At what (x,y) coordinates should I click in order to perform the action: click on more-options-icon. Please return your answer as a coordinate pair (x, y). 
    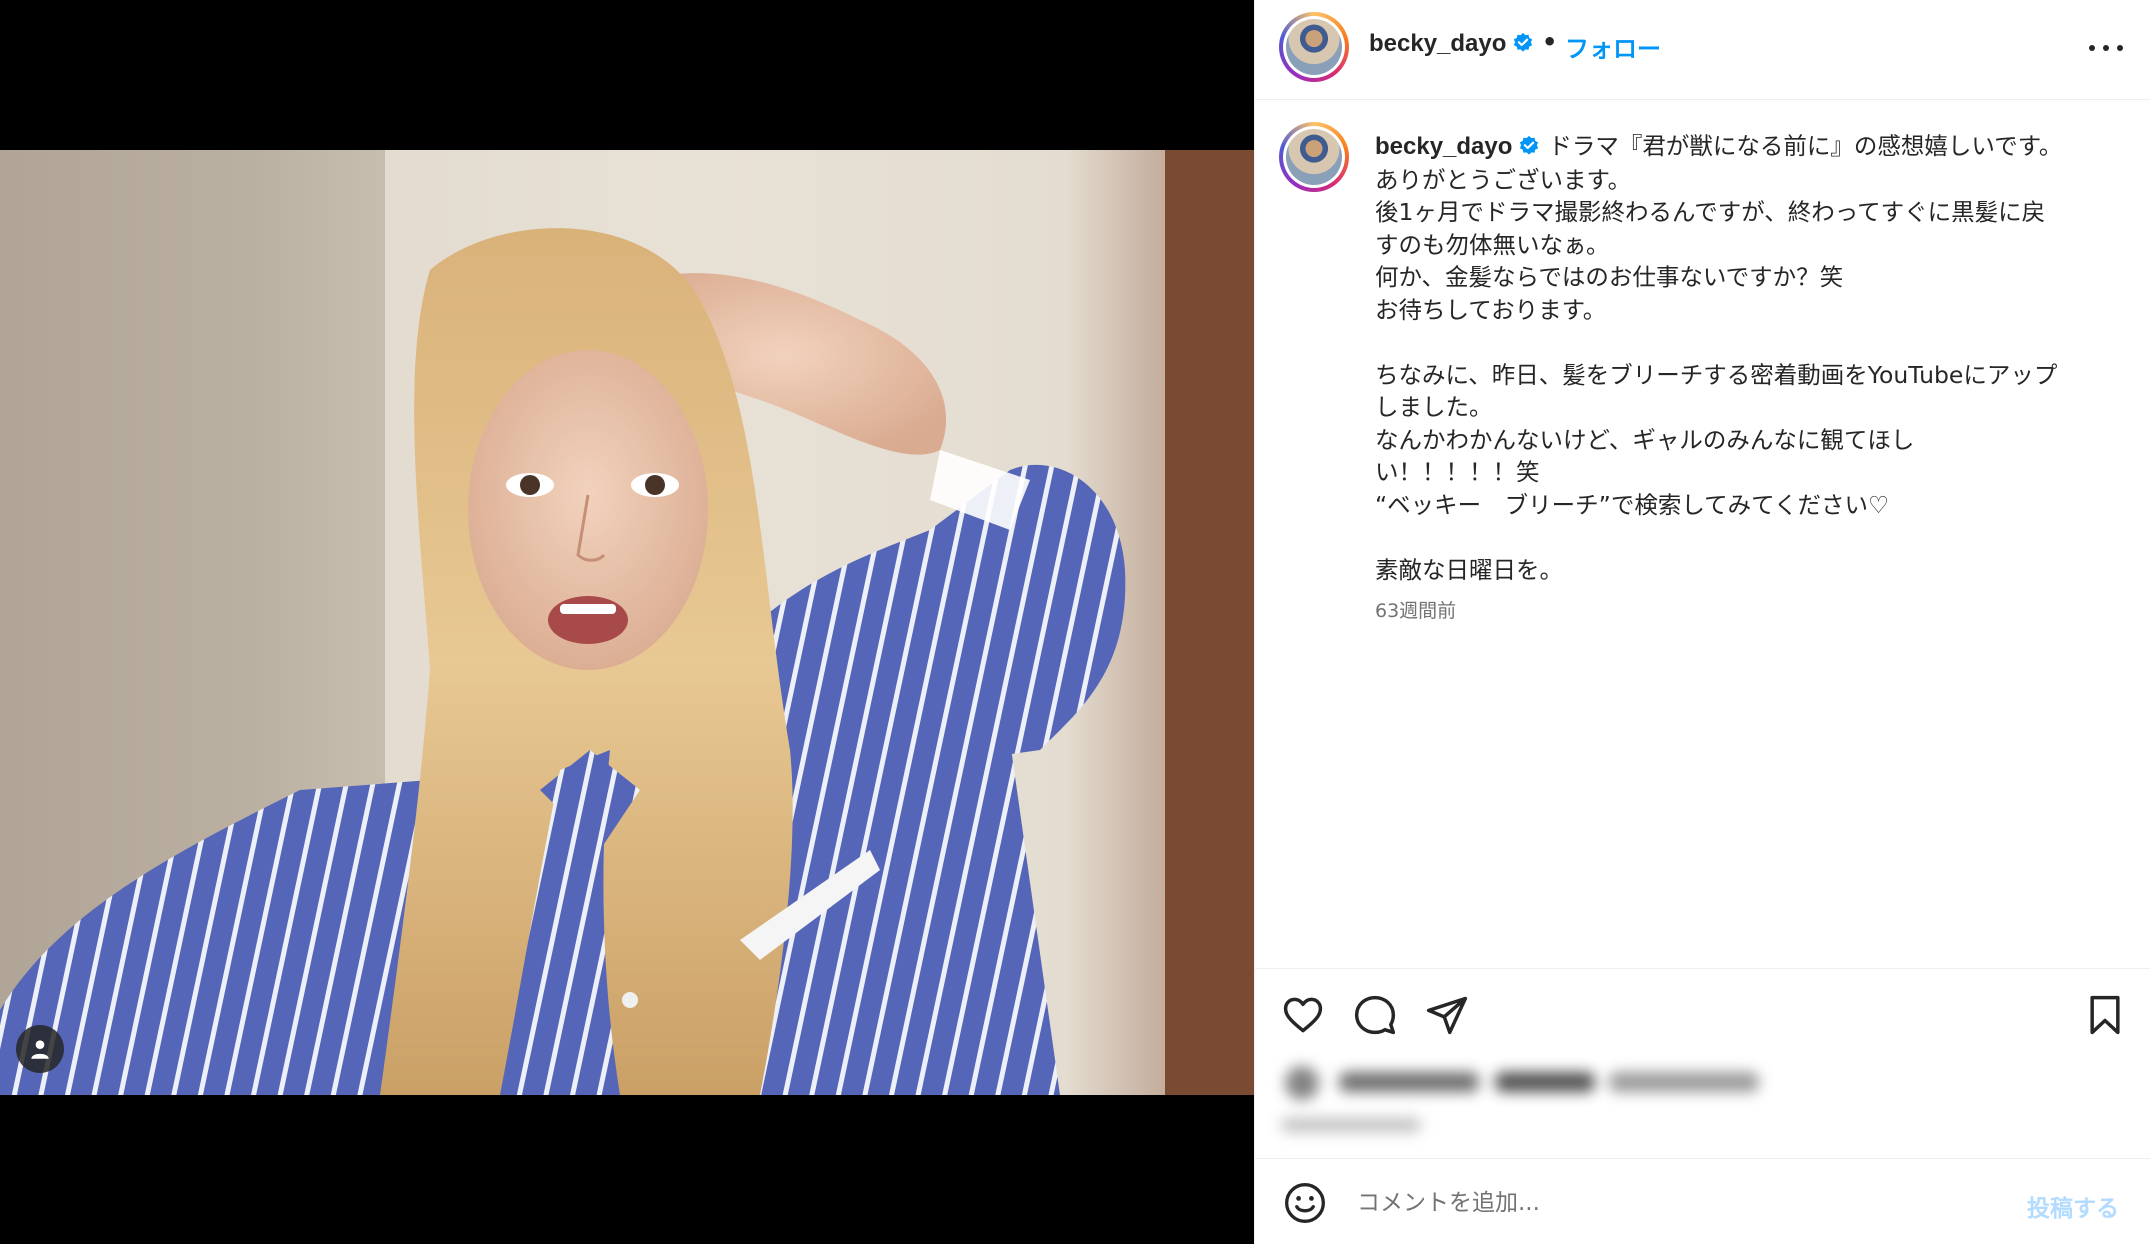
    Looking at the image, I should click on (2106, 48).